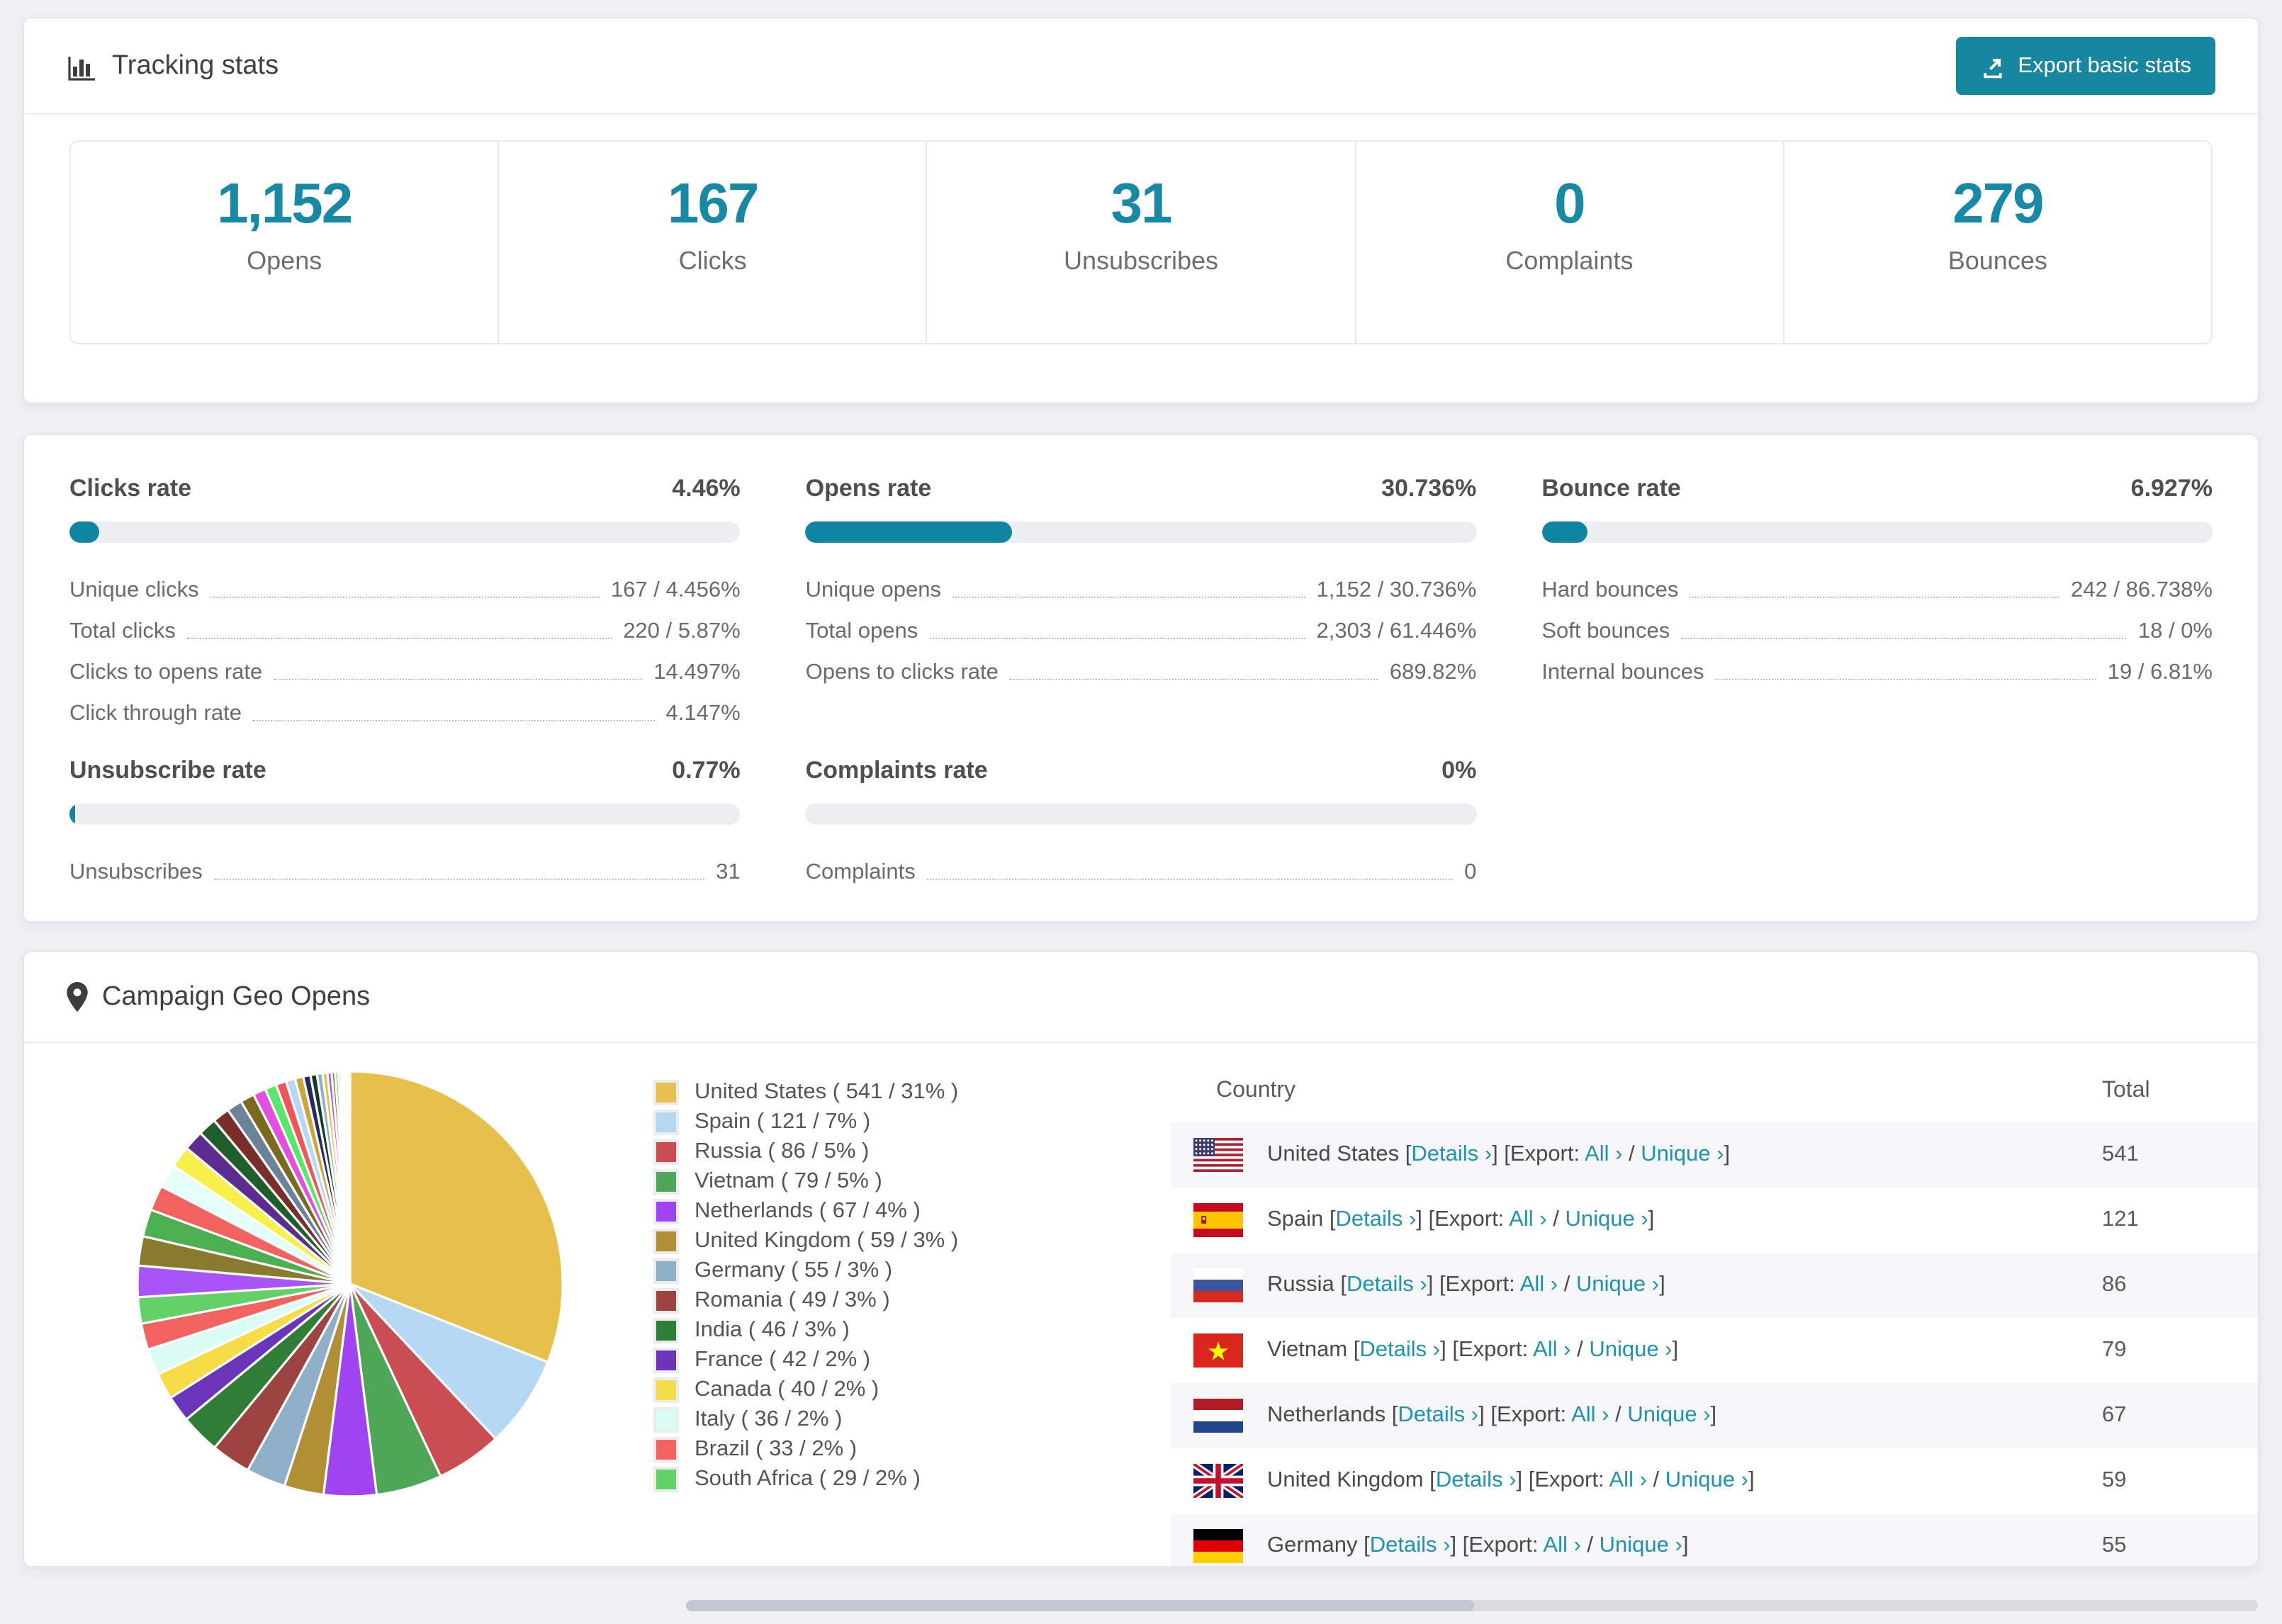 This screenshot has width=2282, height=1624. Describe the element at coordinates (2114, 1480) in the screenshot. I see `total-cell: 59` at that location.